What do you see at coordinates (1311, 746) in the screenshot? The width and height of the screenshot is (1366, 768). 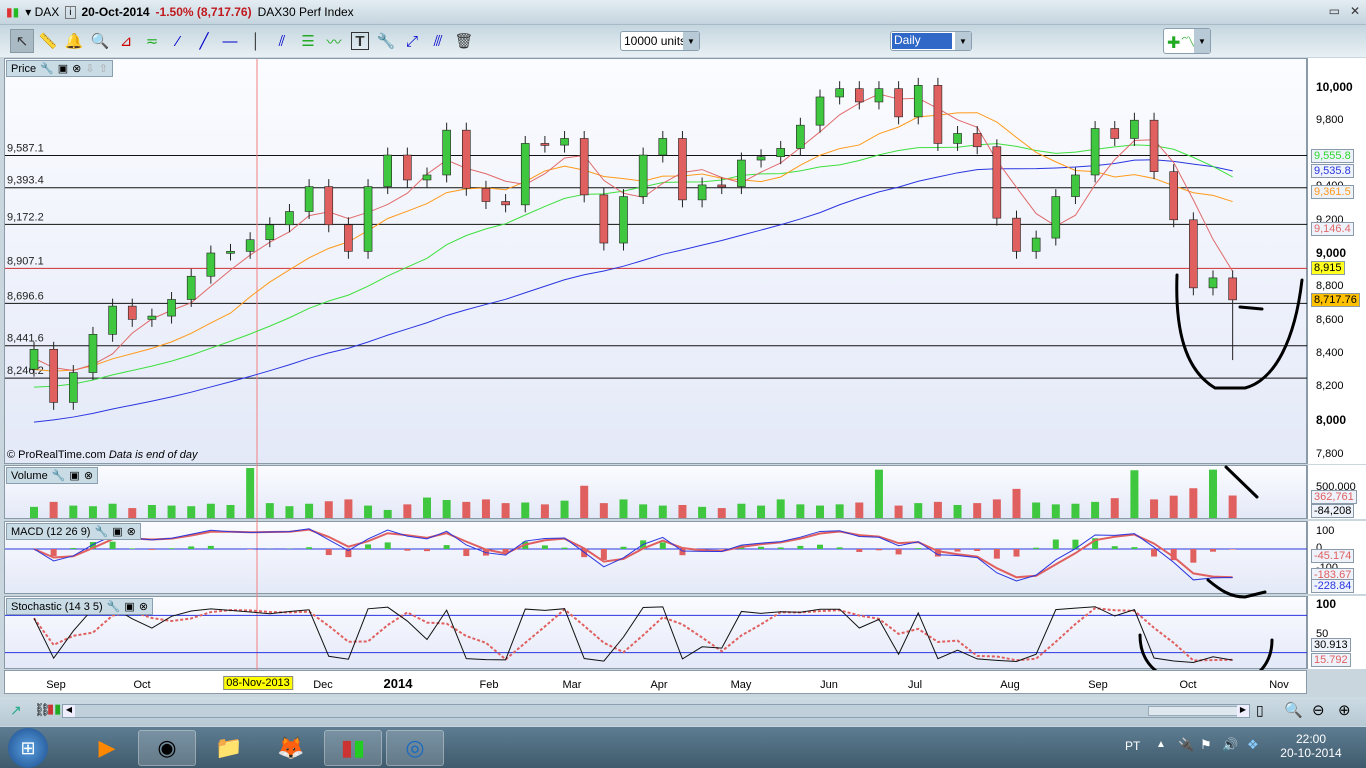 I see `clock: 22:00 20-10-2014` at bounding box center [1311, 746].